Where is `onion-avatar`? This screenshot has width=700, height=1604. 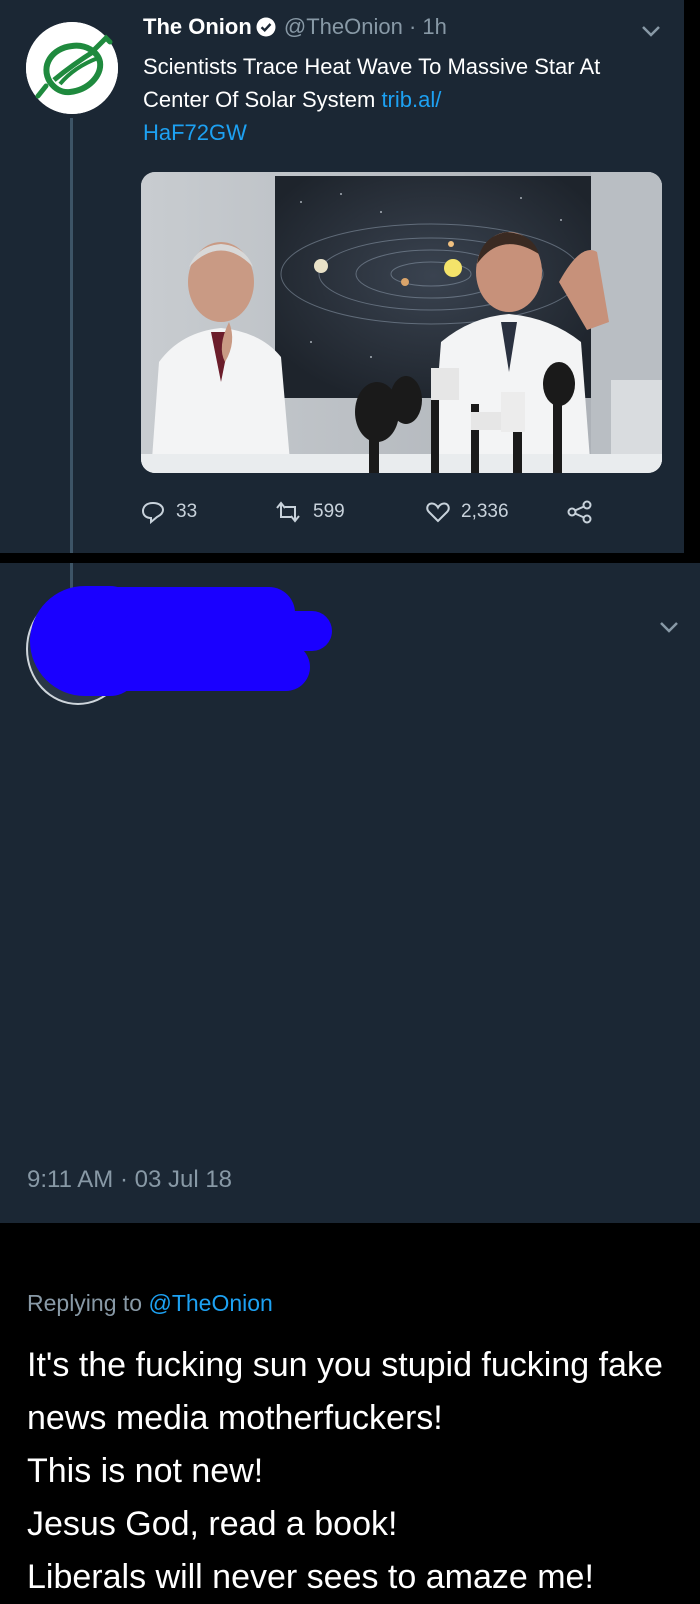 onion-avatar is located at coordinates (72, 68).